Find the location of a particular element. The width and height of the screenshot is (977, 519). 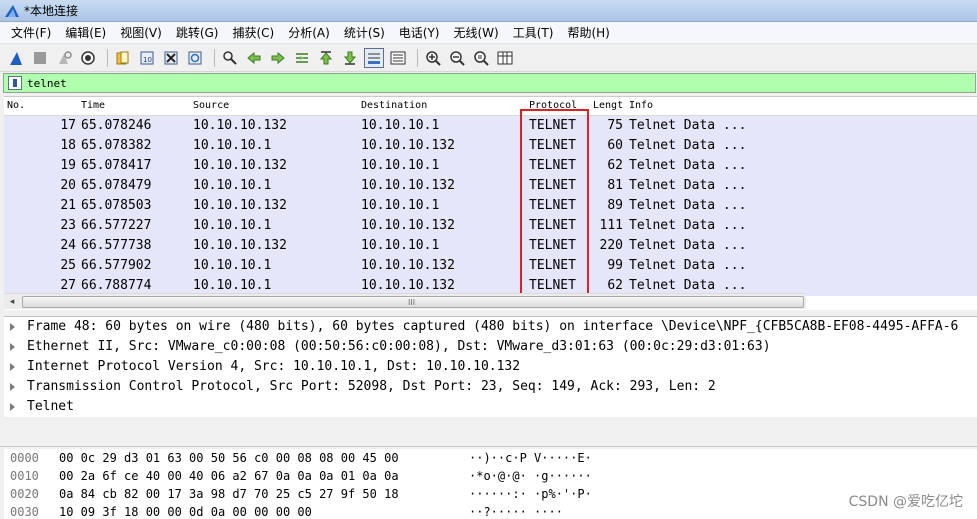

open-file-icon is located at coordinates (123, 58).